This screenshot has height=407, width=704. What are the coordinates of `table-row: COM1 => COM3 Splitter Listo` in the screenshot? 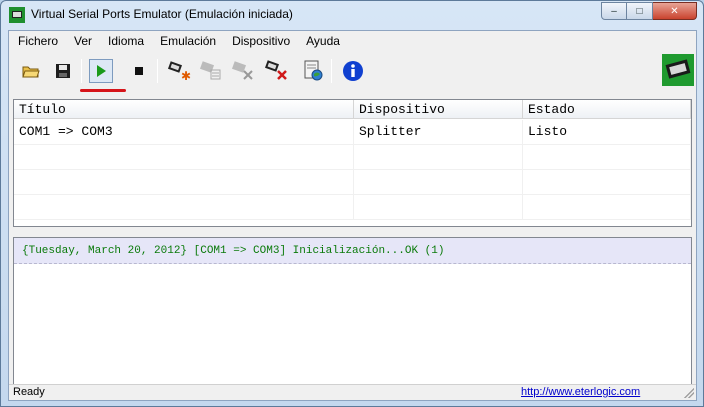 It's located at (352, 132).